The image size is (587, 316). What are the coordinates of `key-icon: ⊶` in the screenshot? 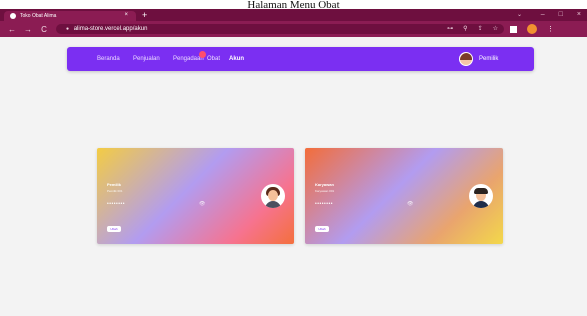 It's located at (450, 29).